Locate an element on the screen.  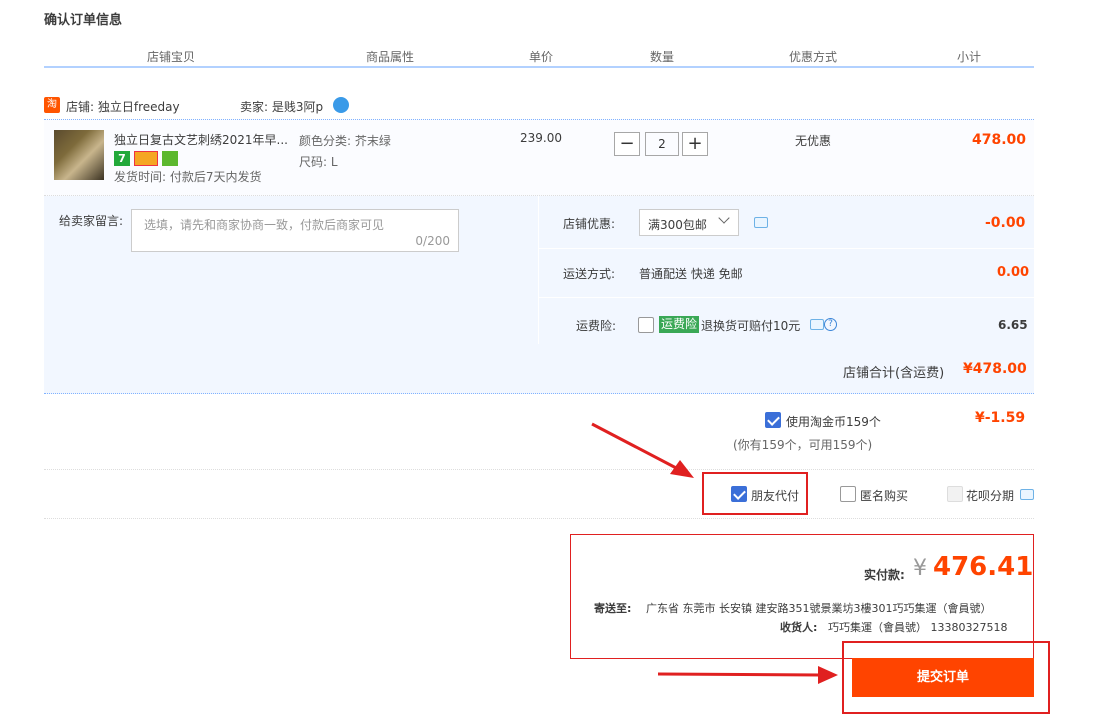
annotation-arrows is located at coordinates (714, 553).